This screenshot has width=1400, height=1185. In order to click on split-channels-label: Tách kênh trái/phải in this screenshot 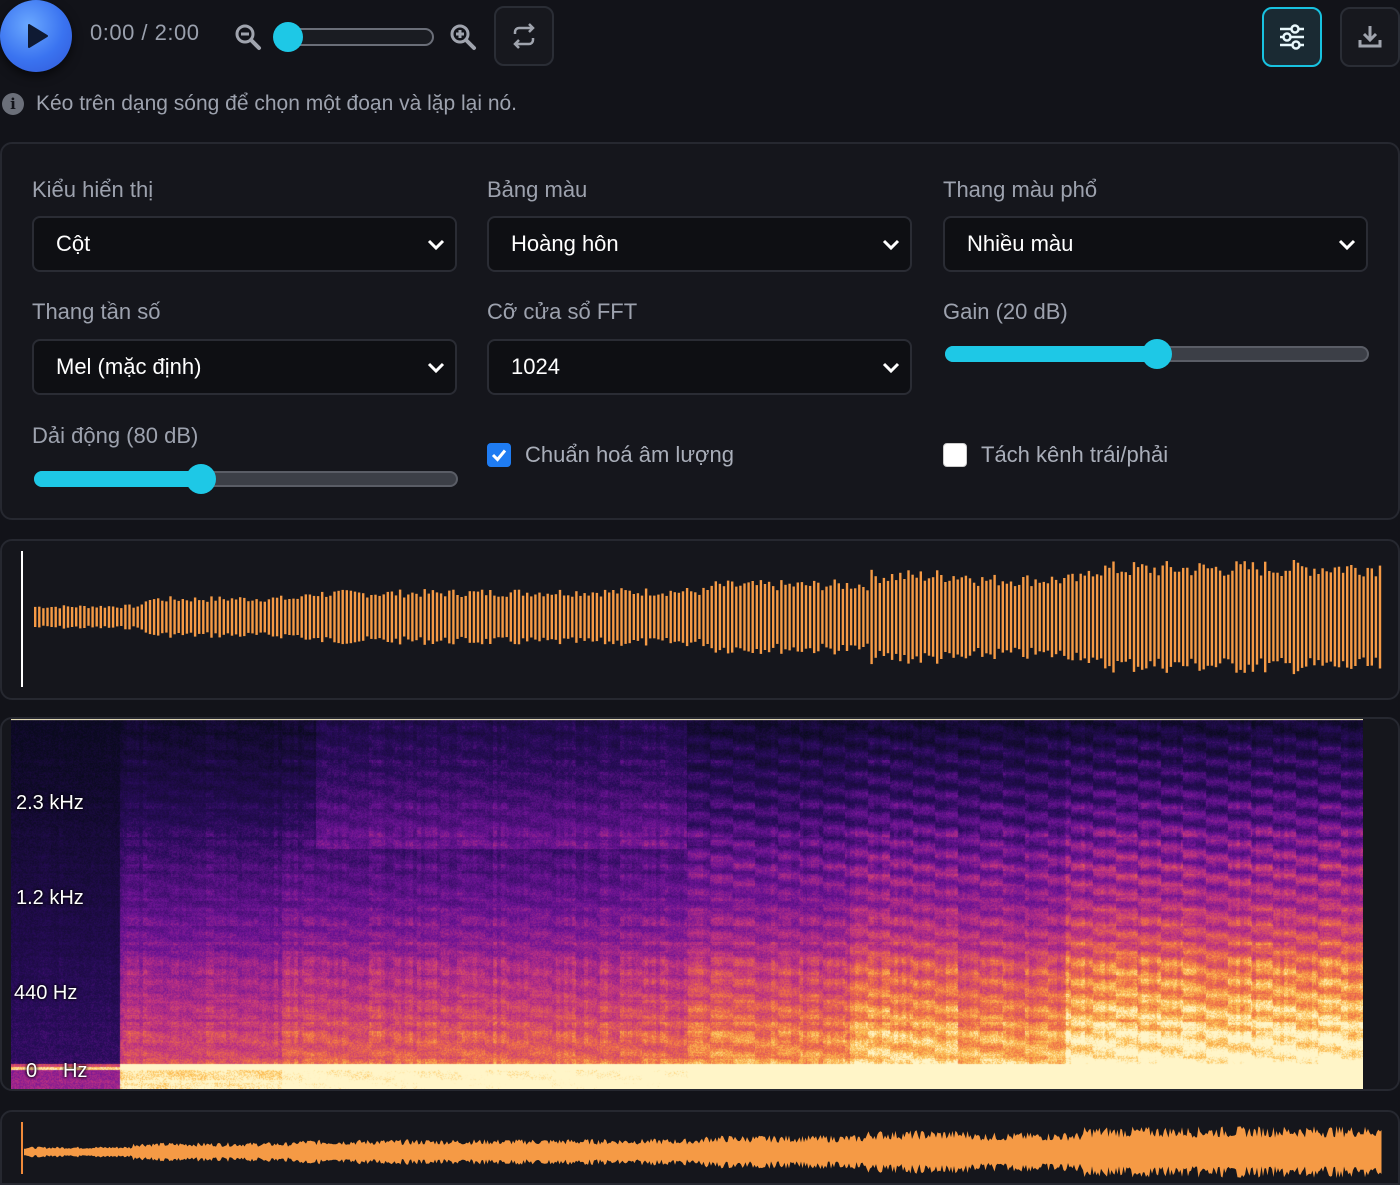, I will do `click(1075, 454)`.